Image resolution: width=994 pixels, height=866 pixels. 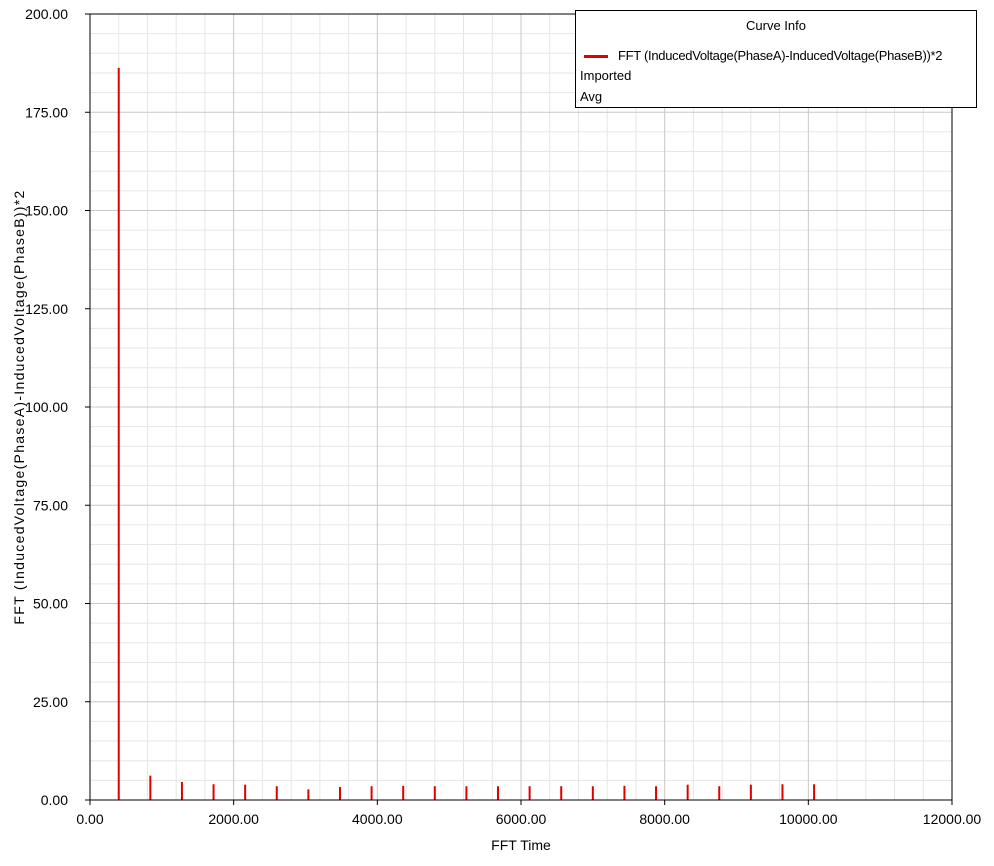 What do you see at coordinates (776, 25) in the screenshot?
I see `legend-title: Curve Info` at bounding box center [776, 25].